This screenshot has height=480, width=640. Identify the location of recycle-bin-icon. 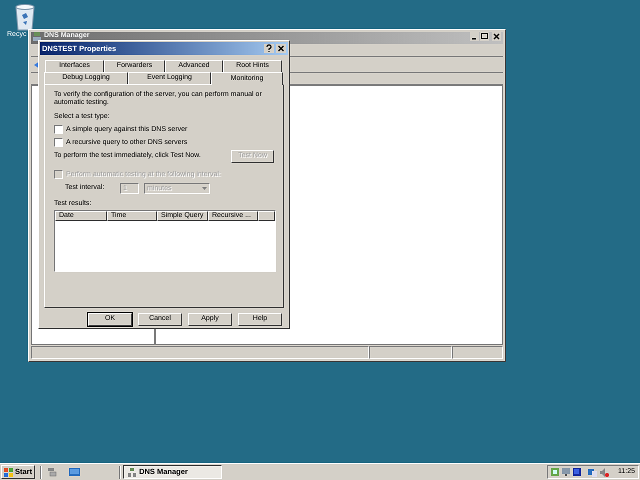
(25, 17).